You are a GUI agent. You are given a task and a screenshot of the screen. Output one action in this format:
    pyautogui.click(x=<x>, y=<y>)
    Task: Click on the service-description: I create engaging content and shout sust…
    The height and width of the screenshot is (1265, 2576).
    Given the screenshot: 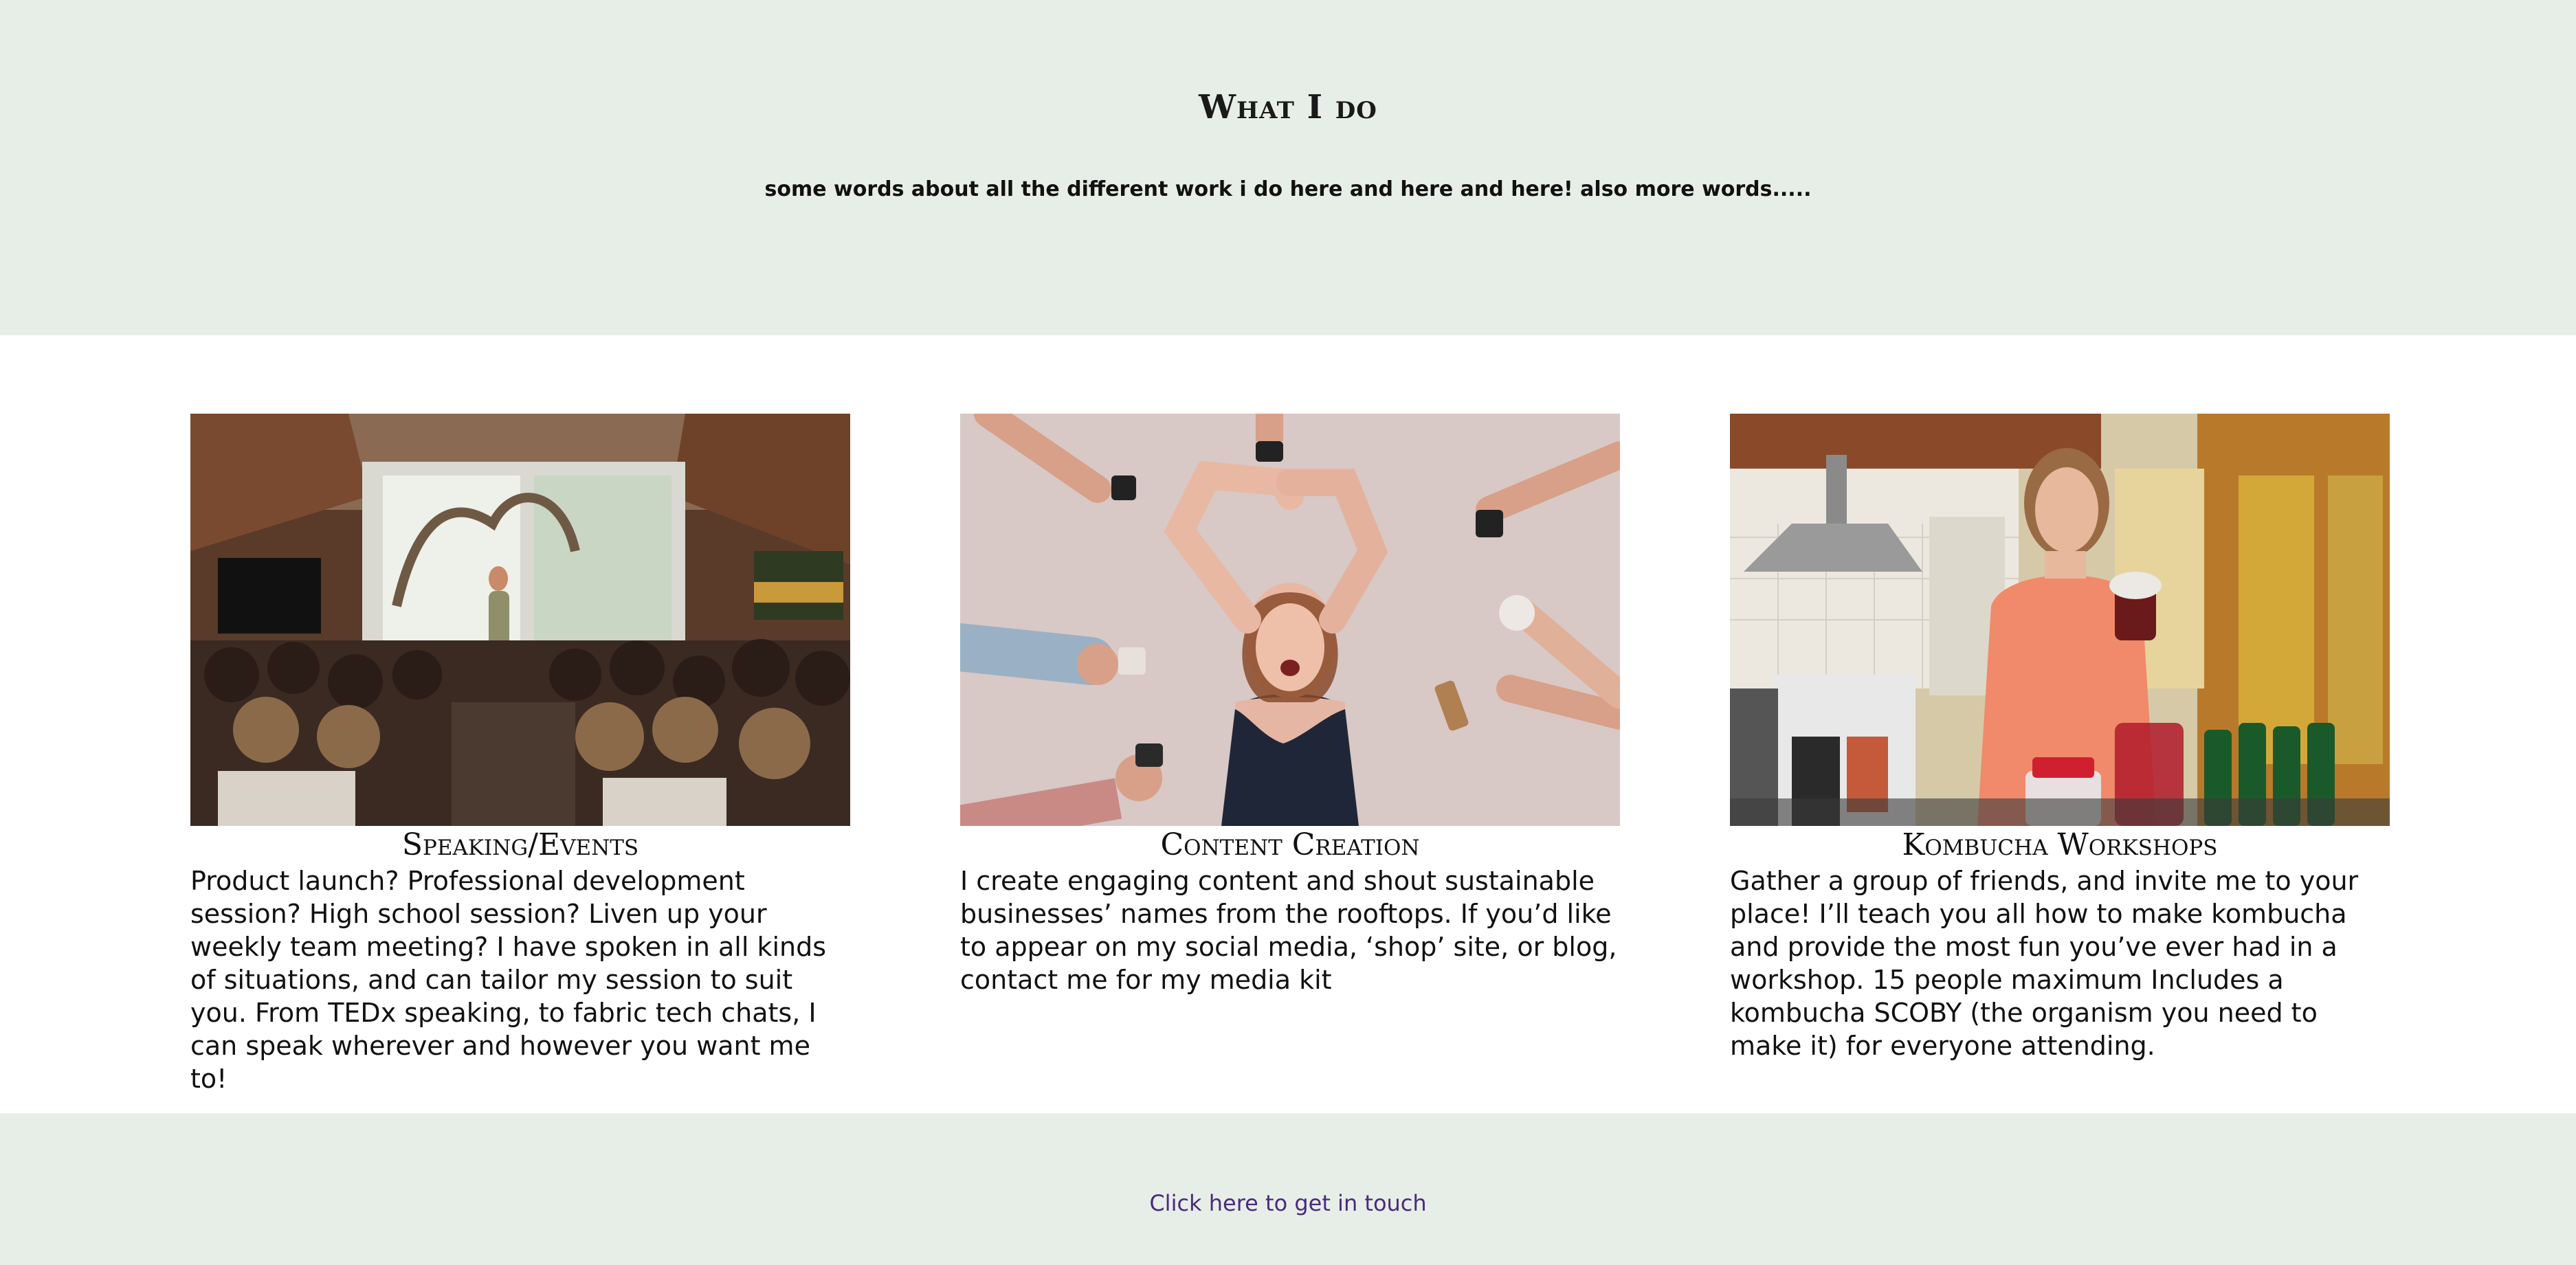 What is the action you would take?
    pyautogui.click(x=1288, y=930)
    